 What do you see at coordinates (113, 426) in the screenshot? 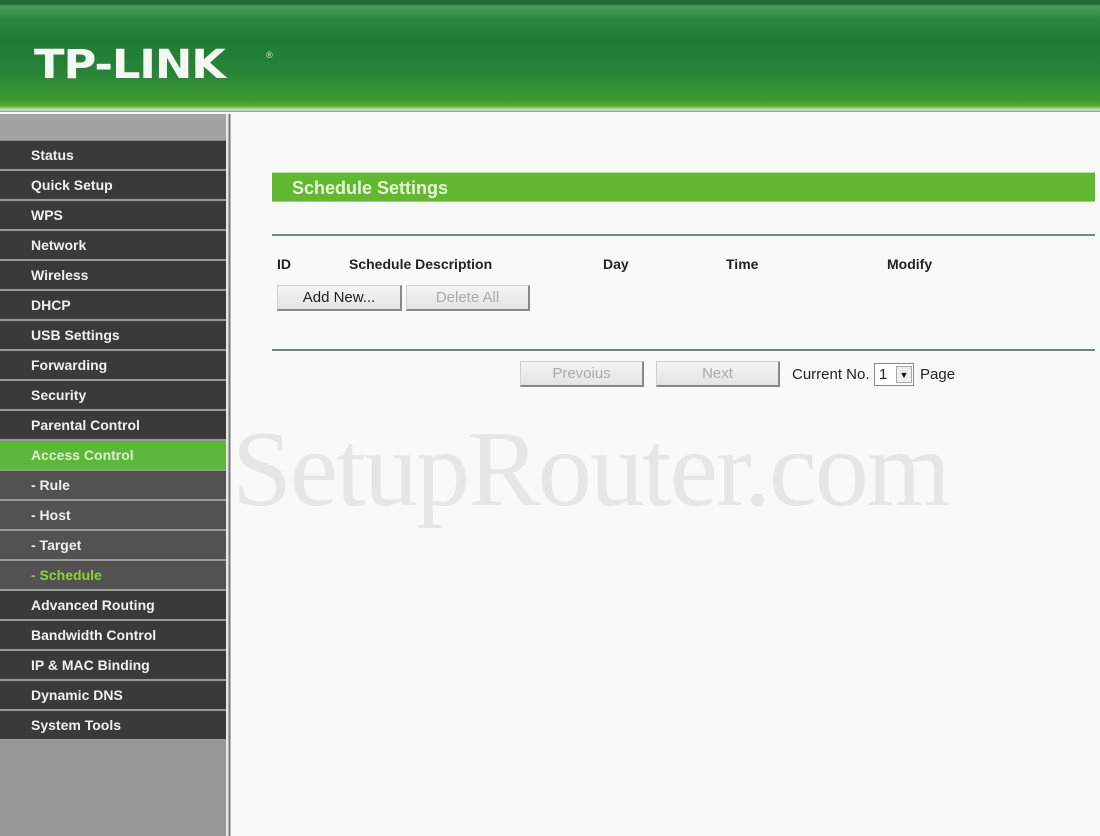
I see `sidebar-item-parental-control: Parental Control` at bounding box center [113, 426].